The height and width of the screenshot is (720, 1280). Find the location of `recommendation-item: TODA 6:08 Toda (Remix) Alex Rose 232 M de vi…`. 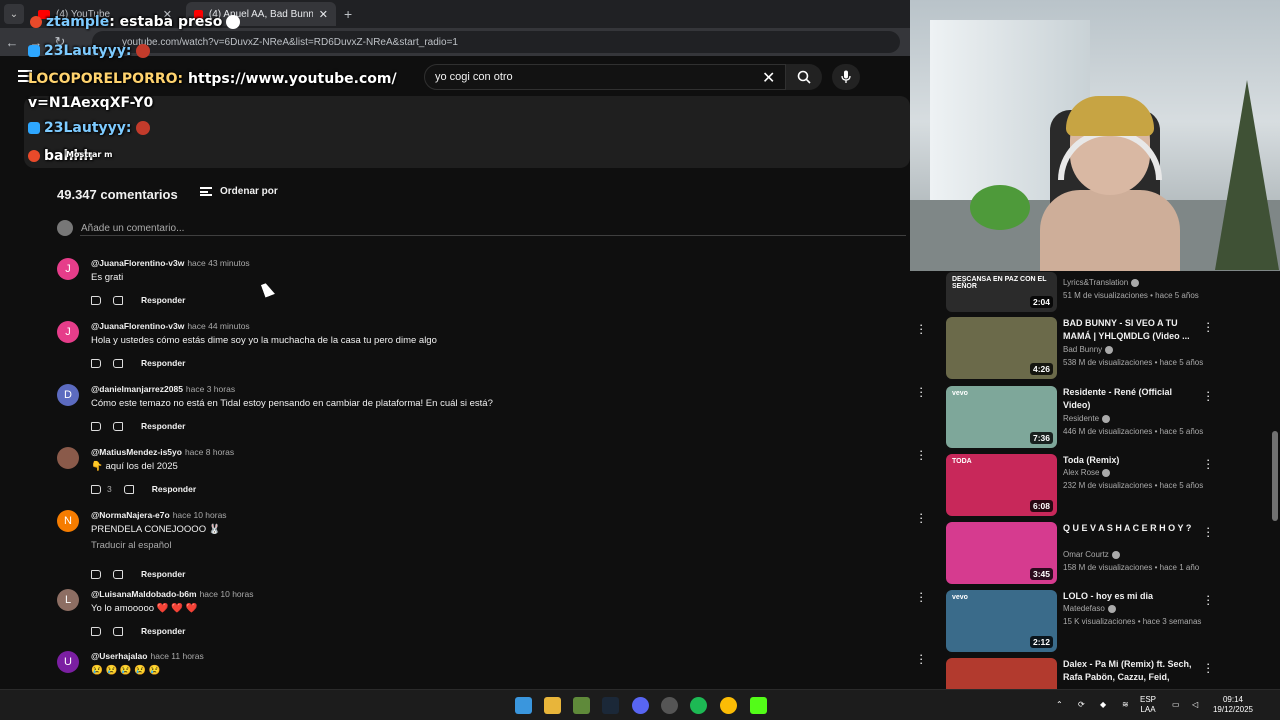

recommendation-item: TODA 6:08 Toda (Remix) Alex Rose 232 M de vi… is located at coordinates (1096, 484).